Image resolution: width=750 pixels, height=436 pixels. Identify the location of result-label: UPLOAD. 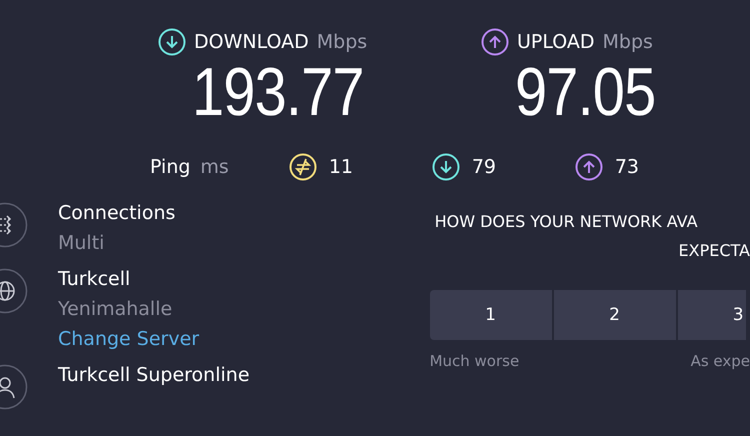
(556, 42).